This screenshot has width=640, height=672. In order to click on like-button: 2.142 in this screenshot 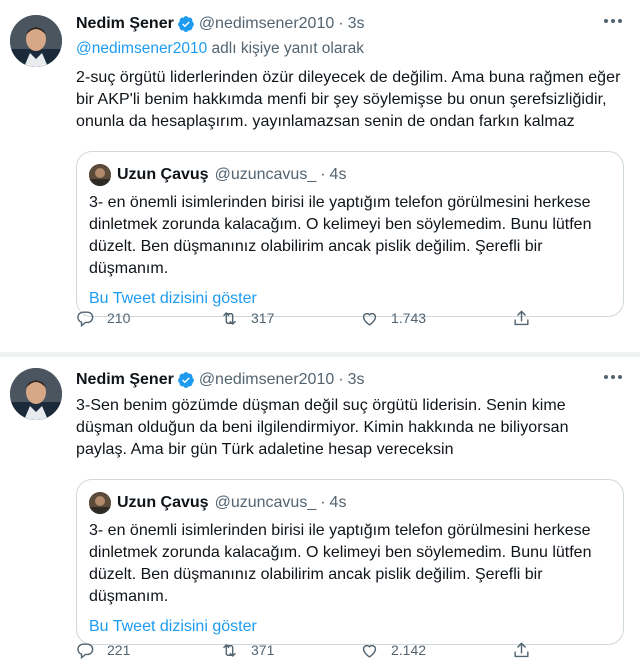, I will do `click(393, 650)`.